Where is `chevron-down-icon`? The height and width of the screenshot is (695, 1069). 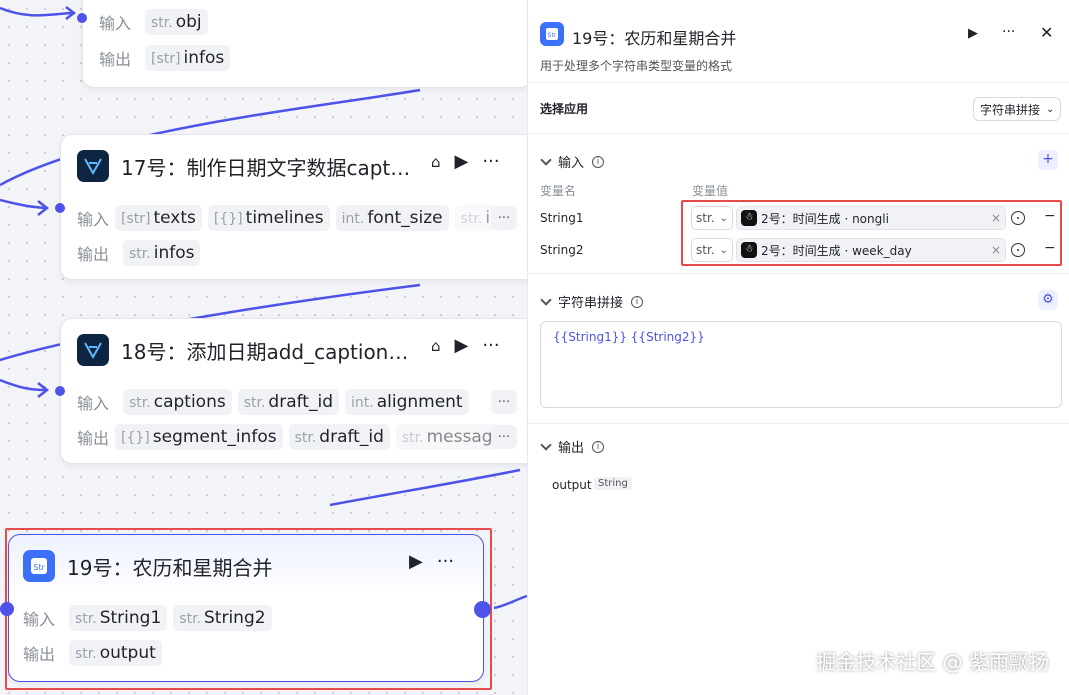 chevron-down-icon is located at coordinates (546, 299).